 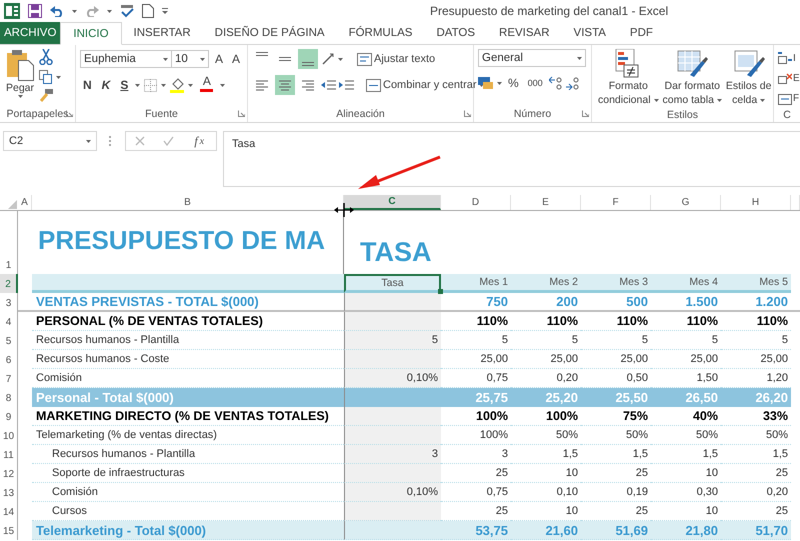 I want to click on table-cell: Mes 2, so click(x=546, y=283).